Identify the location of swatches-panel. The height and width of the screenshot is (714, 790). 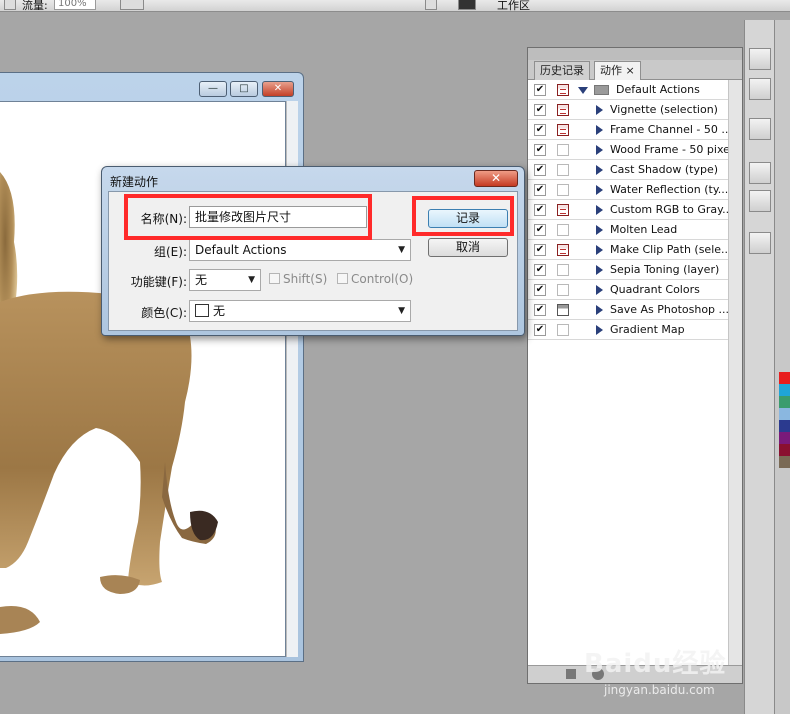
(782, 367).